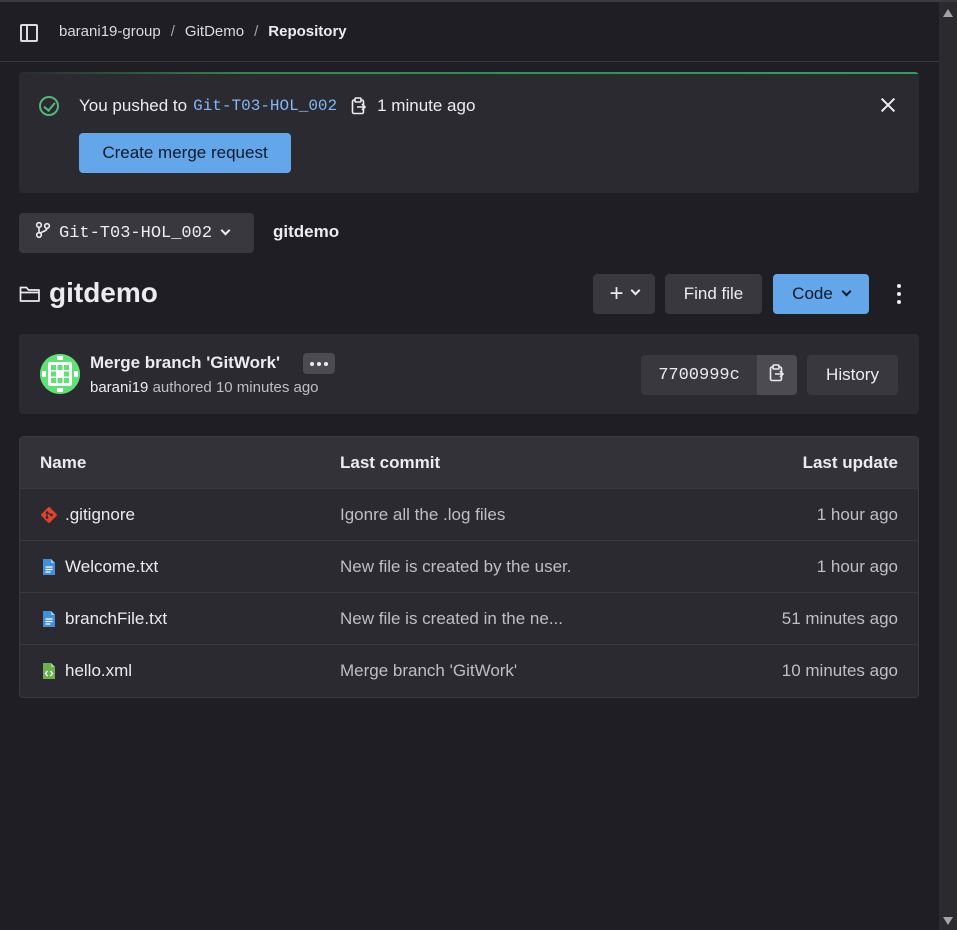 The width and height of the screenshot is (957, 930). I want to click on add-dropdown-button: +, so click(624, 294).